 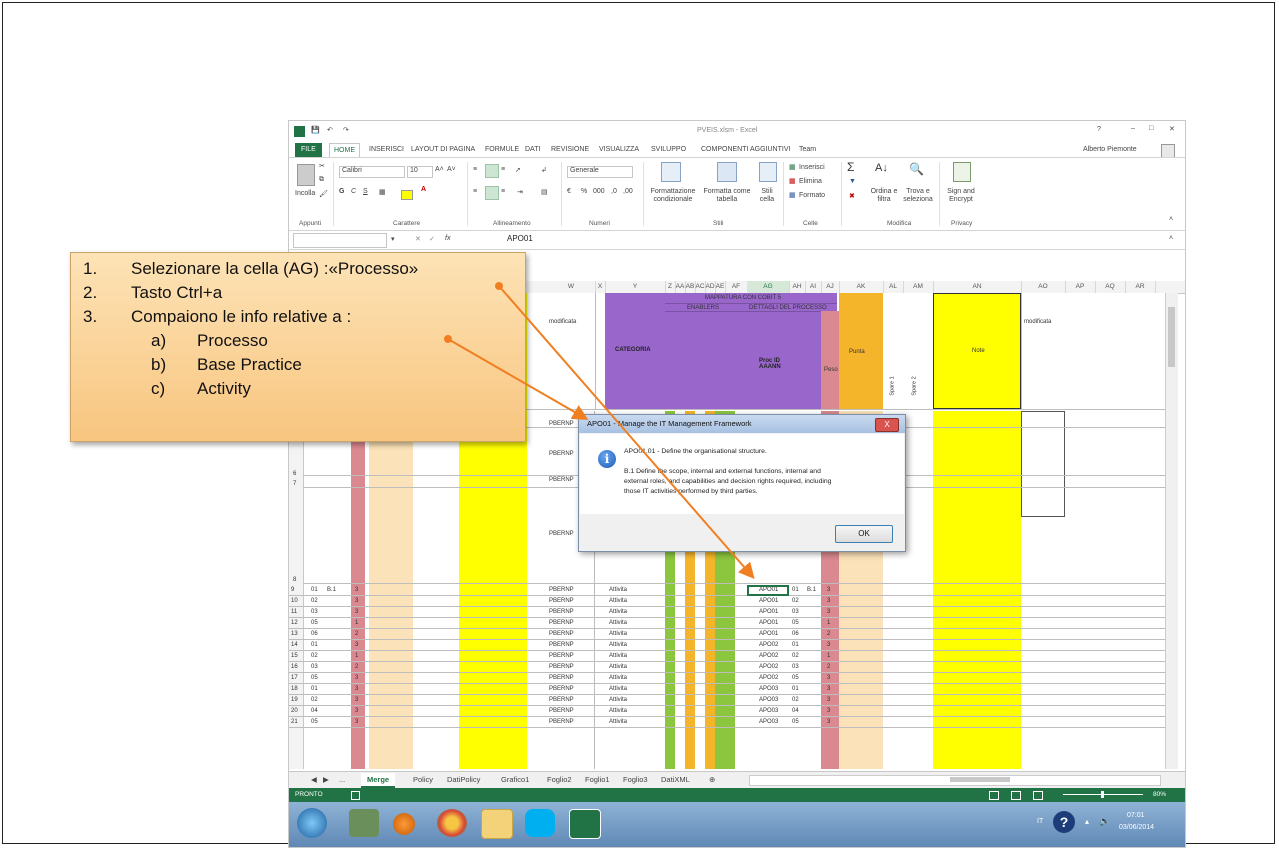 I want to click on italic-icon: C, so click(x=353, y=191).